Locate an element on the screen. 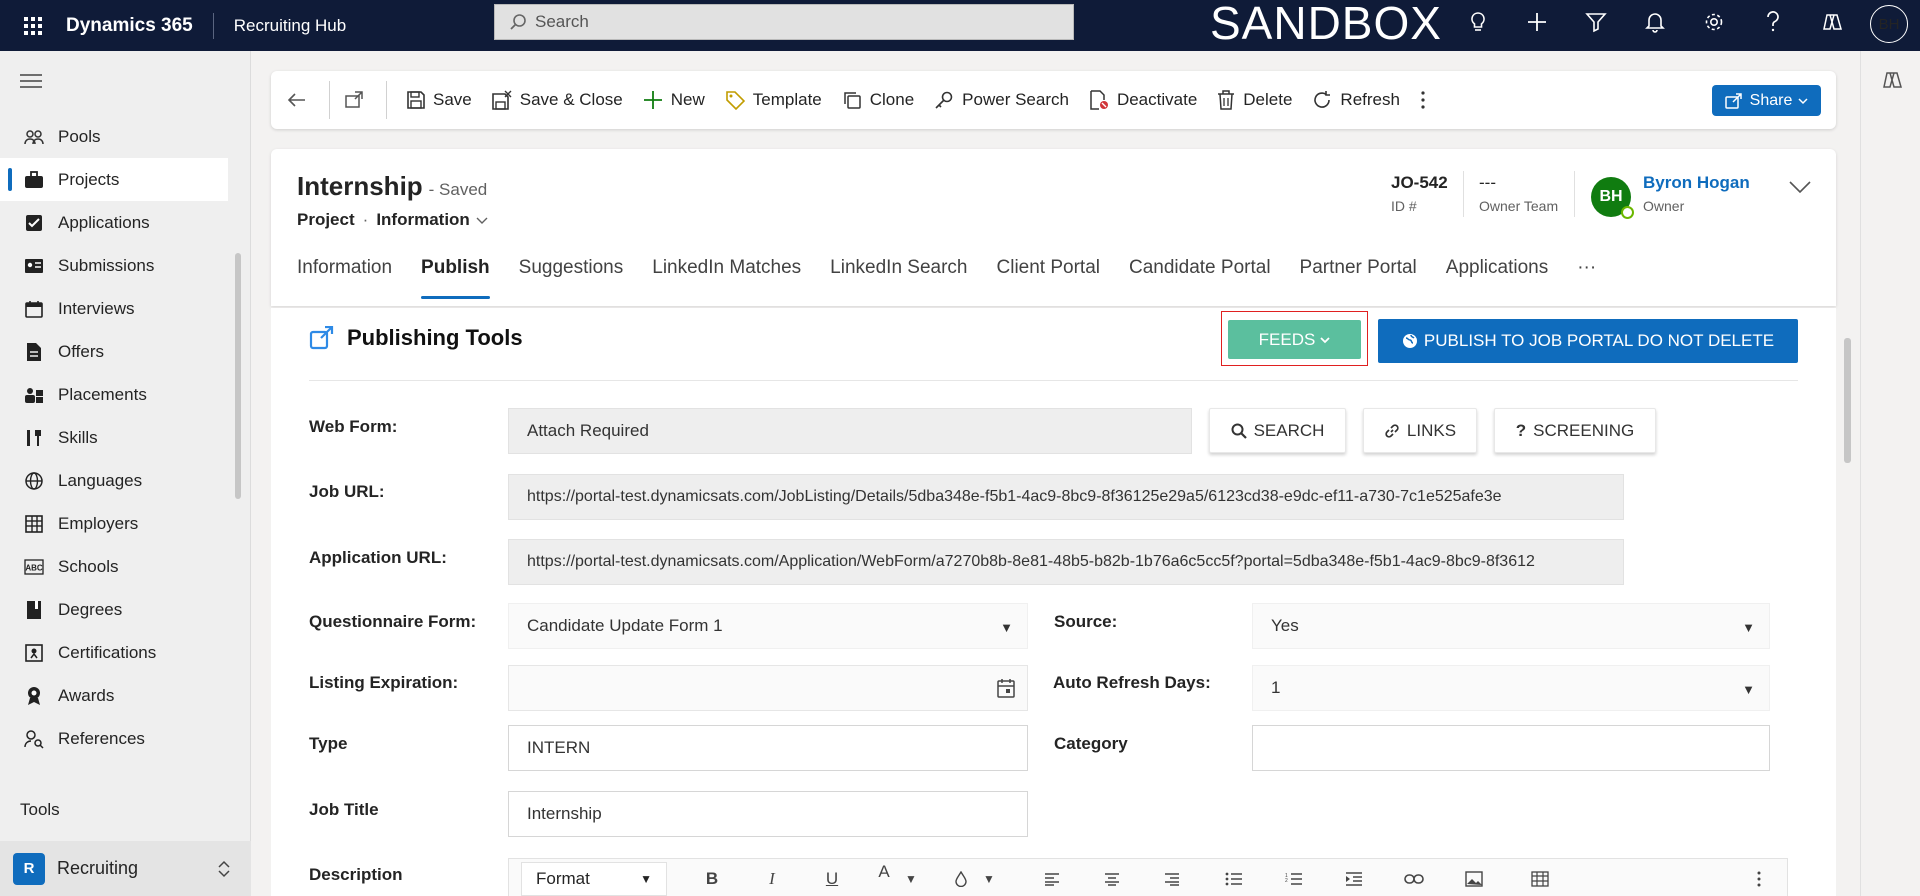  web-form-field: Attach Required is located at coordinates (850, 431).